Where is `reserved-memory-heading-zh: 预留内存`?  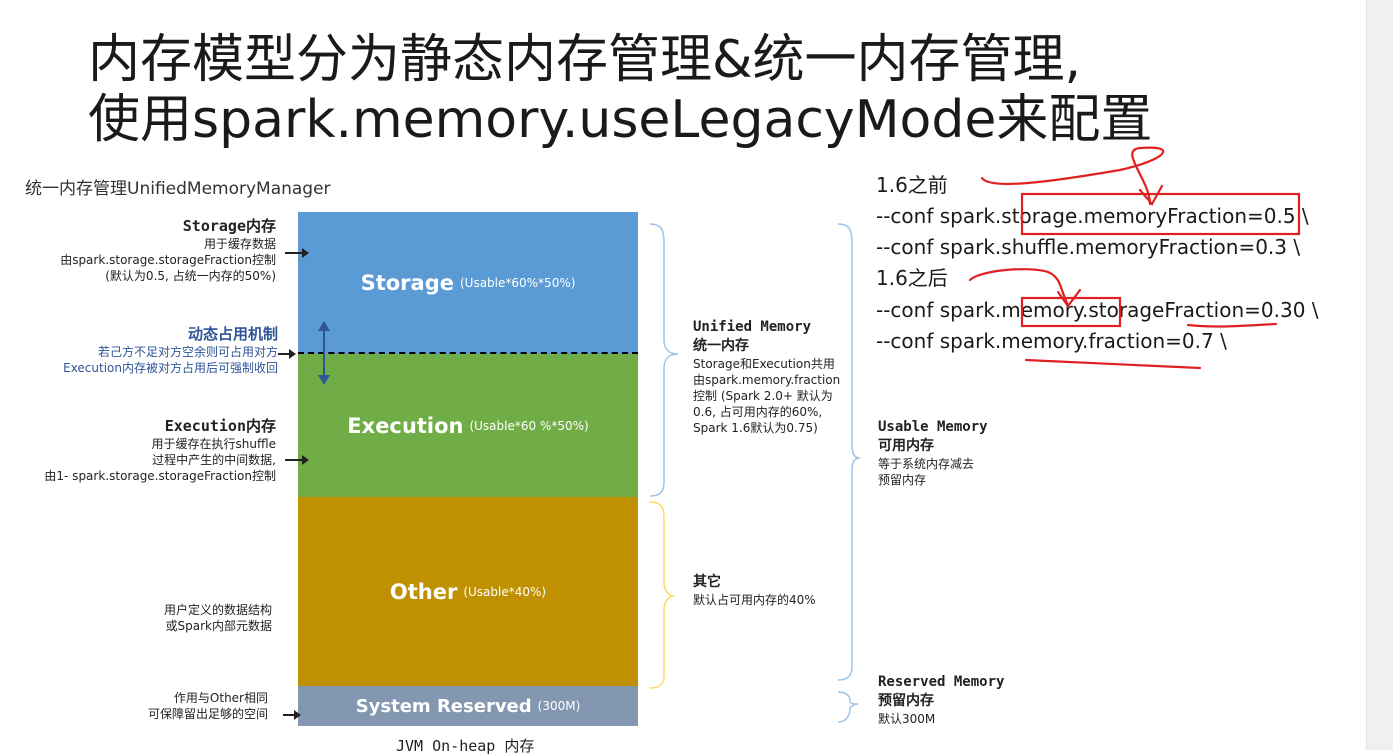
reserved-memory-heading-zh: 预留内存 is located at coordinates (906, 701).